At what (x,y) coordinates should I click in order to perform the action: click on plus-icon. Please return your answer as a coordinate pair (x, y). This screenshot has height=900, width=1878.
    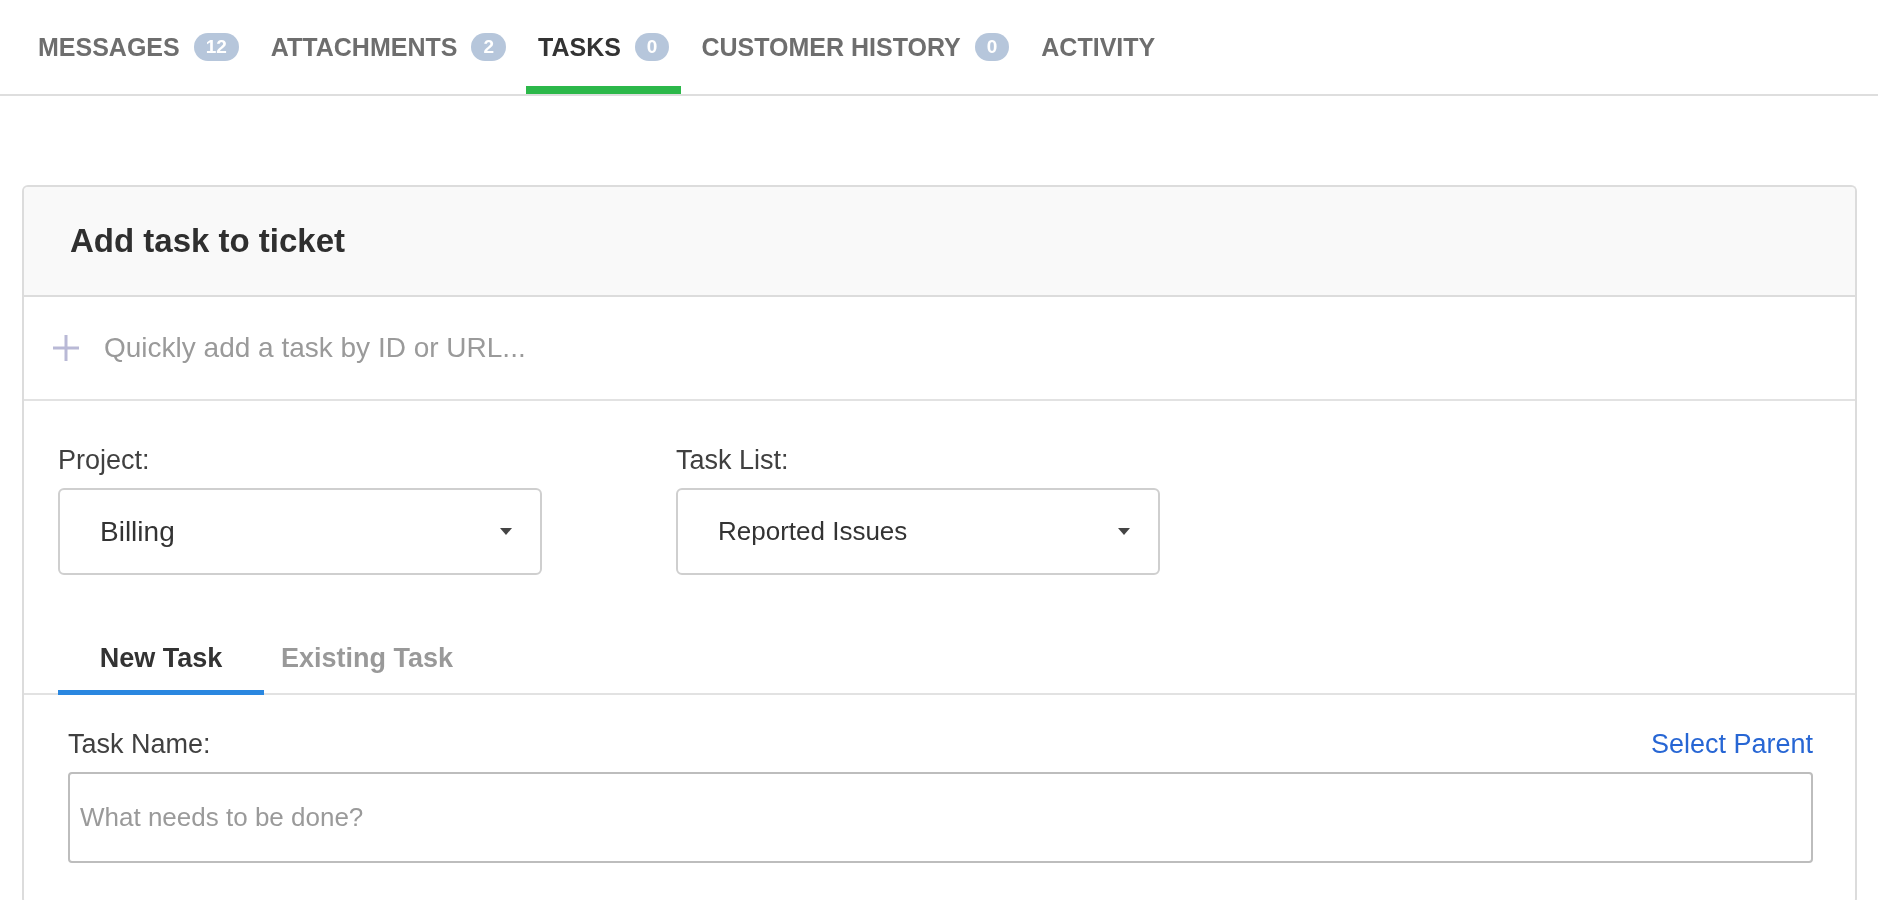
    Looking at the image, I should click on (66, 348).